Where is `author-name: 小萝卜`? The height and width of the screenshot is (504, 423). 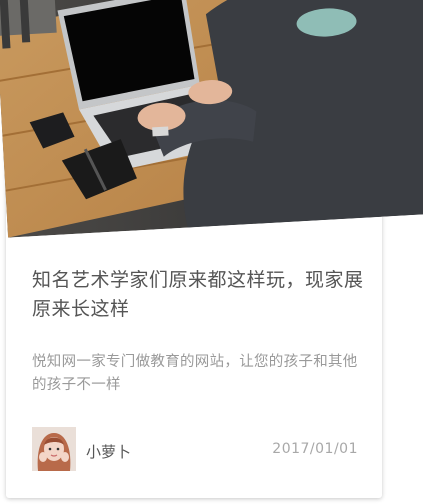
author-name: 小萝卜 is located at coordinates (108, 451).